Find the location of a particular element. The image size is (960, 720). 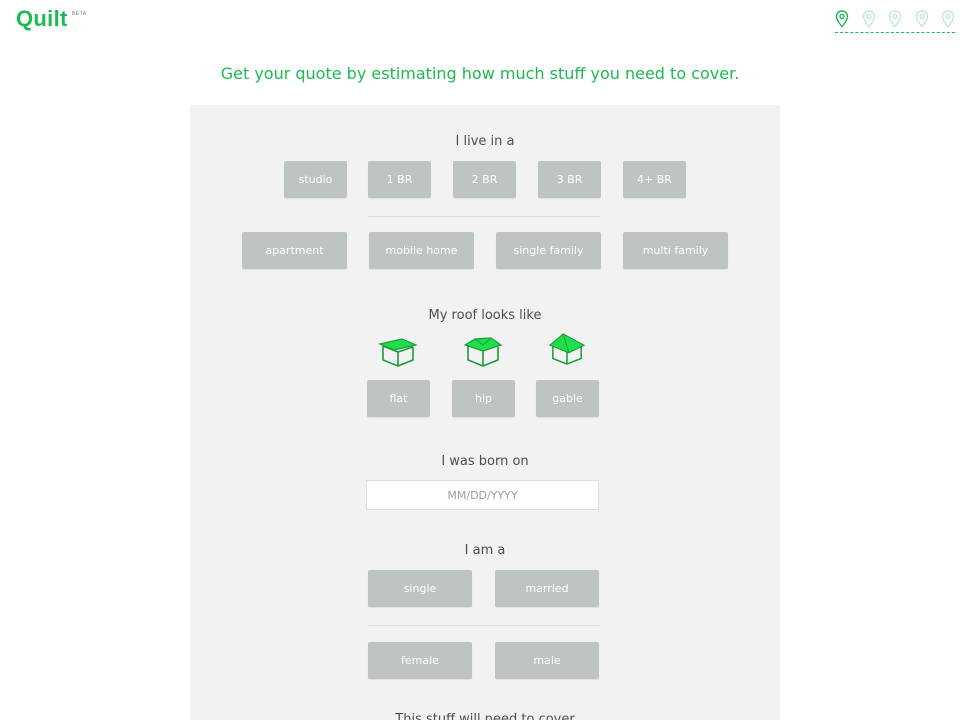

status-option-single: single is located at coordinates (420, 588).